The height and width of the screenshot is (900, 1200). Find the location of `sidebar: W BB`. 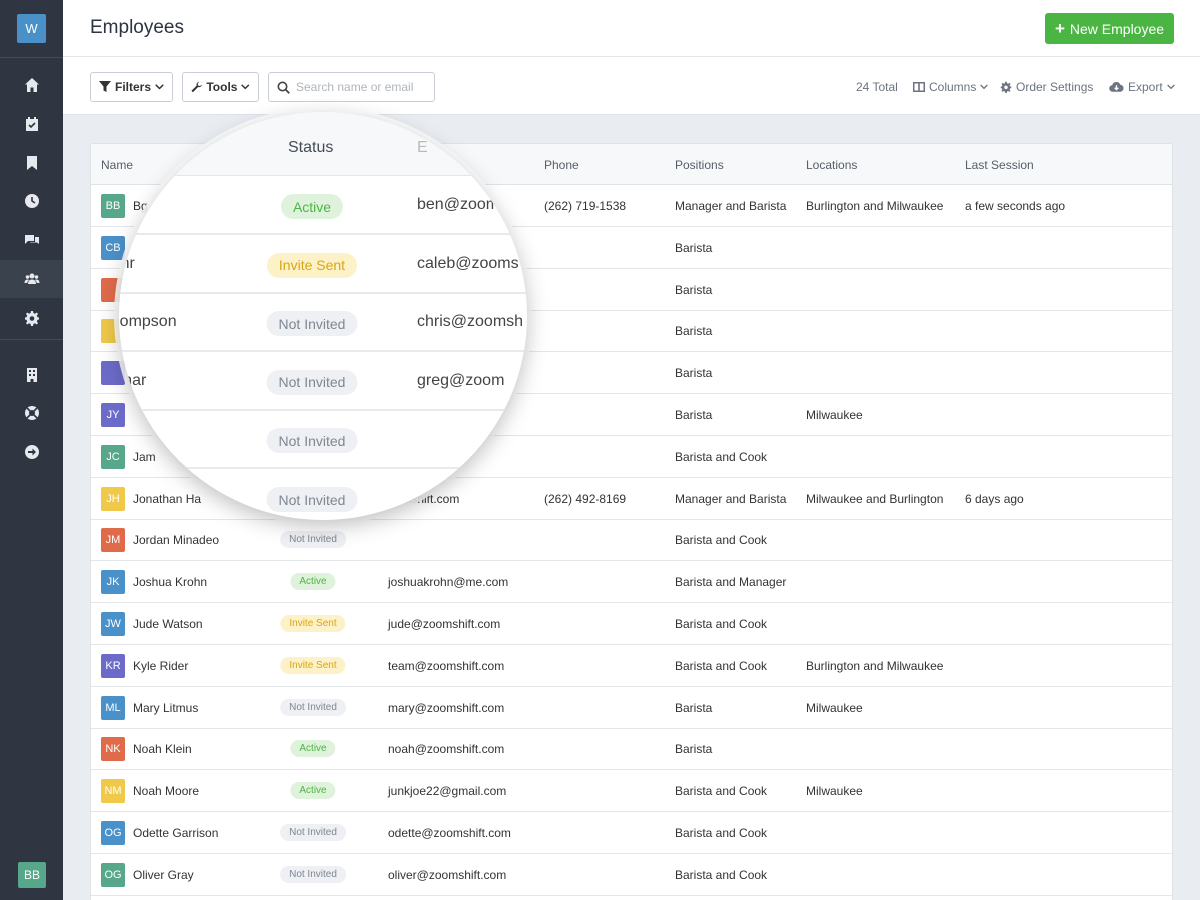

sidebar: W BB is located at coordinates (31, 450).